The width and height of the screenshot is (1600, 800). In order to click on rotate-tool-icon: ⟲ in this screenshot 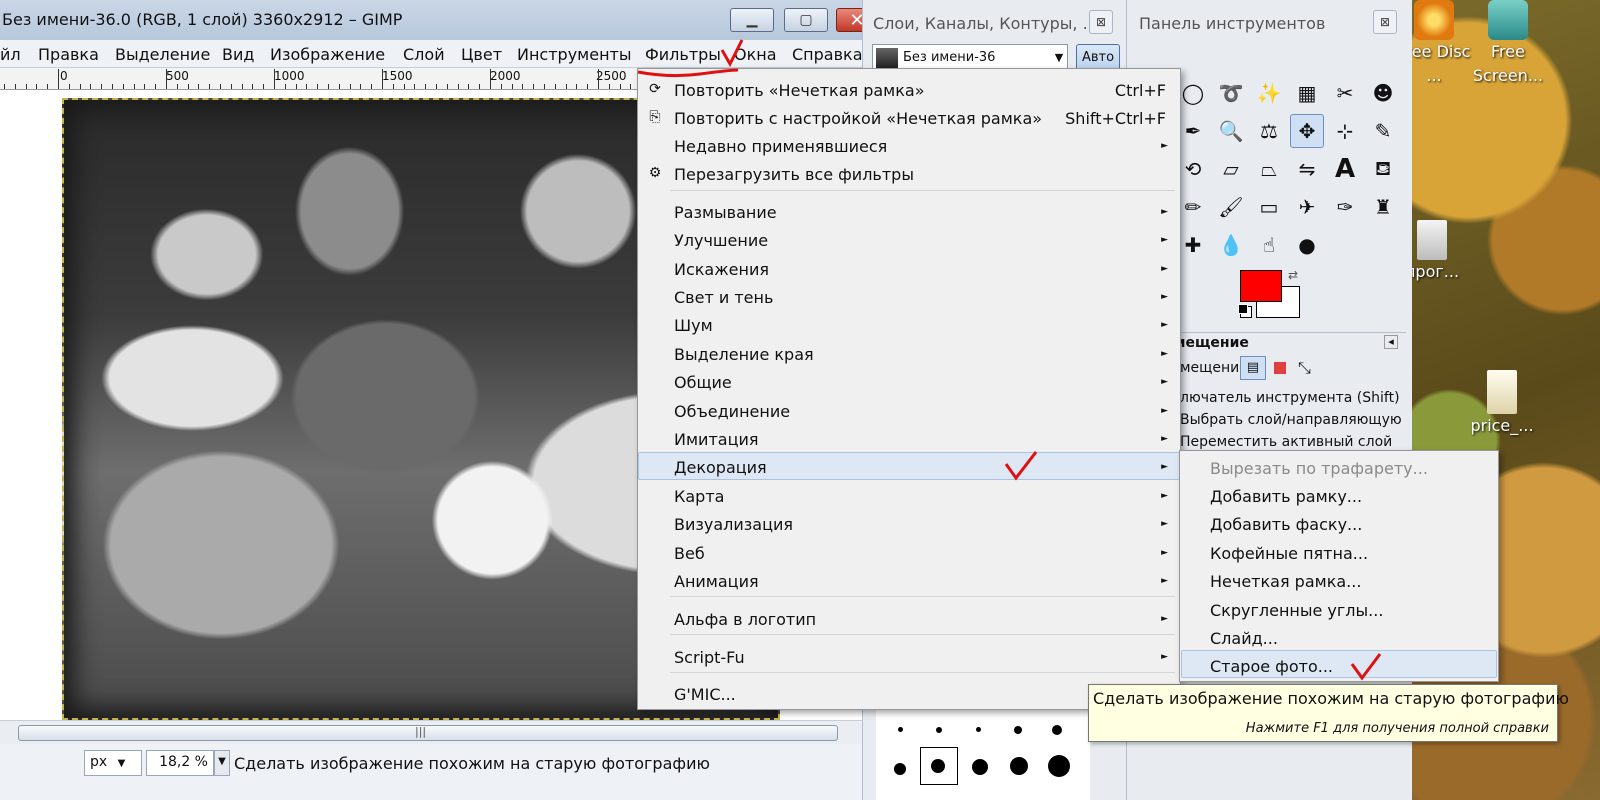, I will do `click(1193, 169)`.